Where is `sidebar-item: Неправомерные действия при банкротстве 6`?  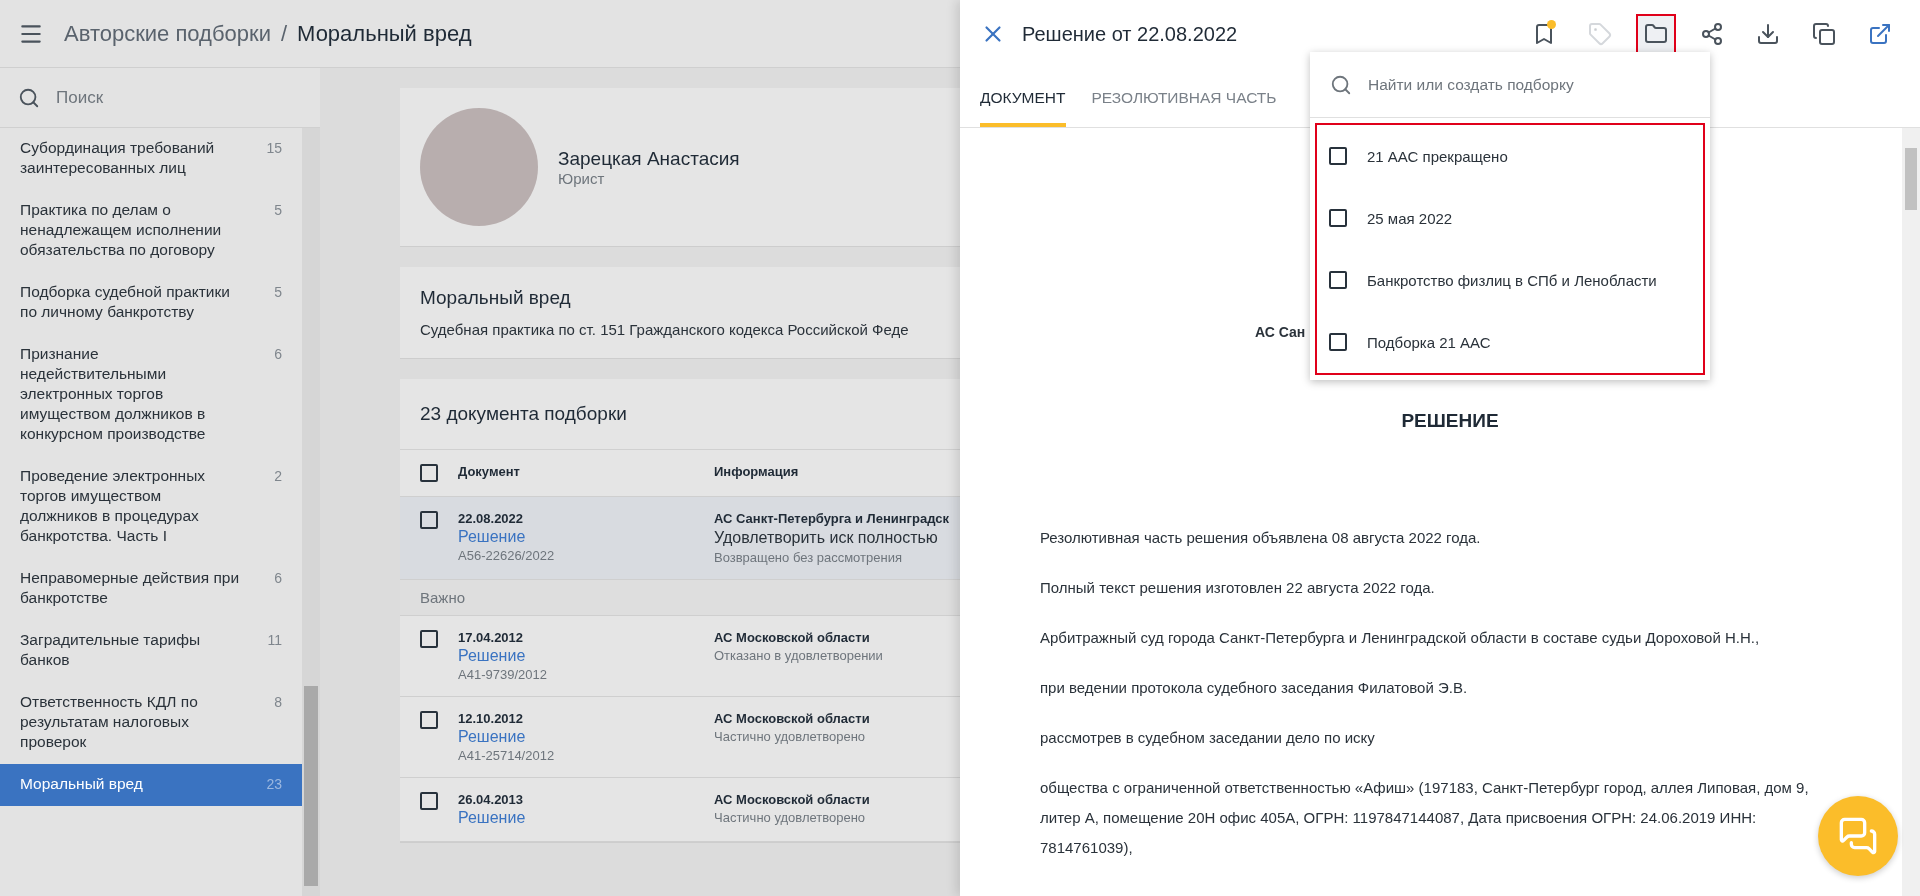
sidebar-item: Неправомерные действия при банкротстве 6 is located at coordinates (151, 589).